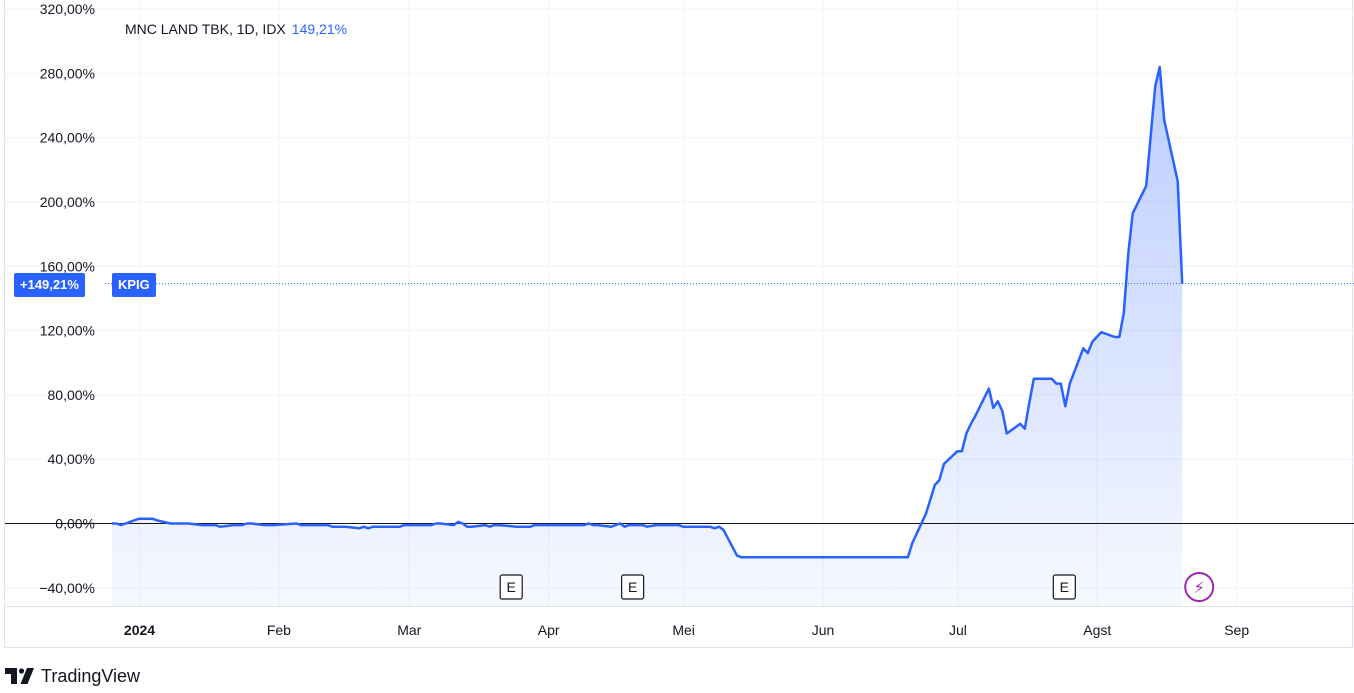 This screenshot has width=1354, height=693. Describe the element at coordinates (67, 202) in the screenshot. I see `y-tick-label: 200,00%` at that location.